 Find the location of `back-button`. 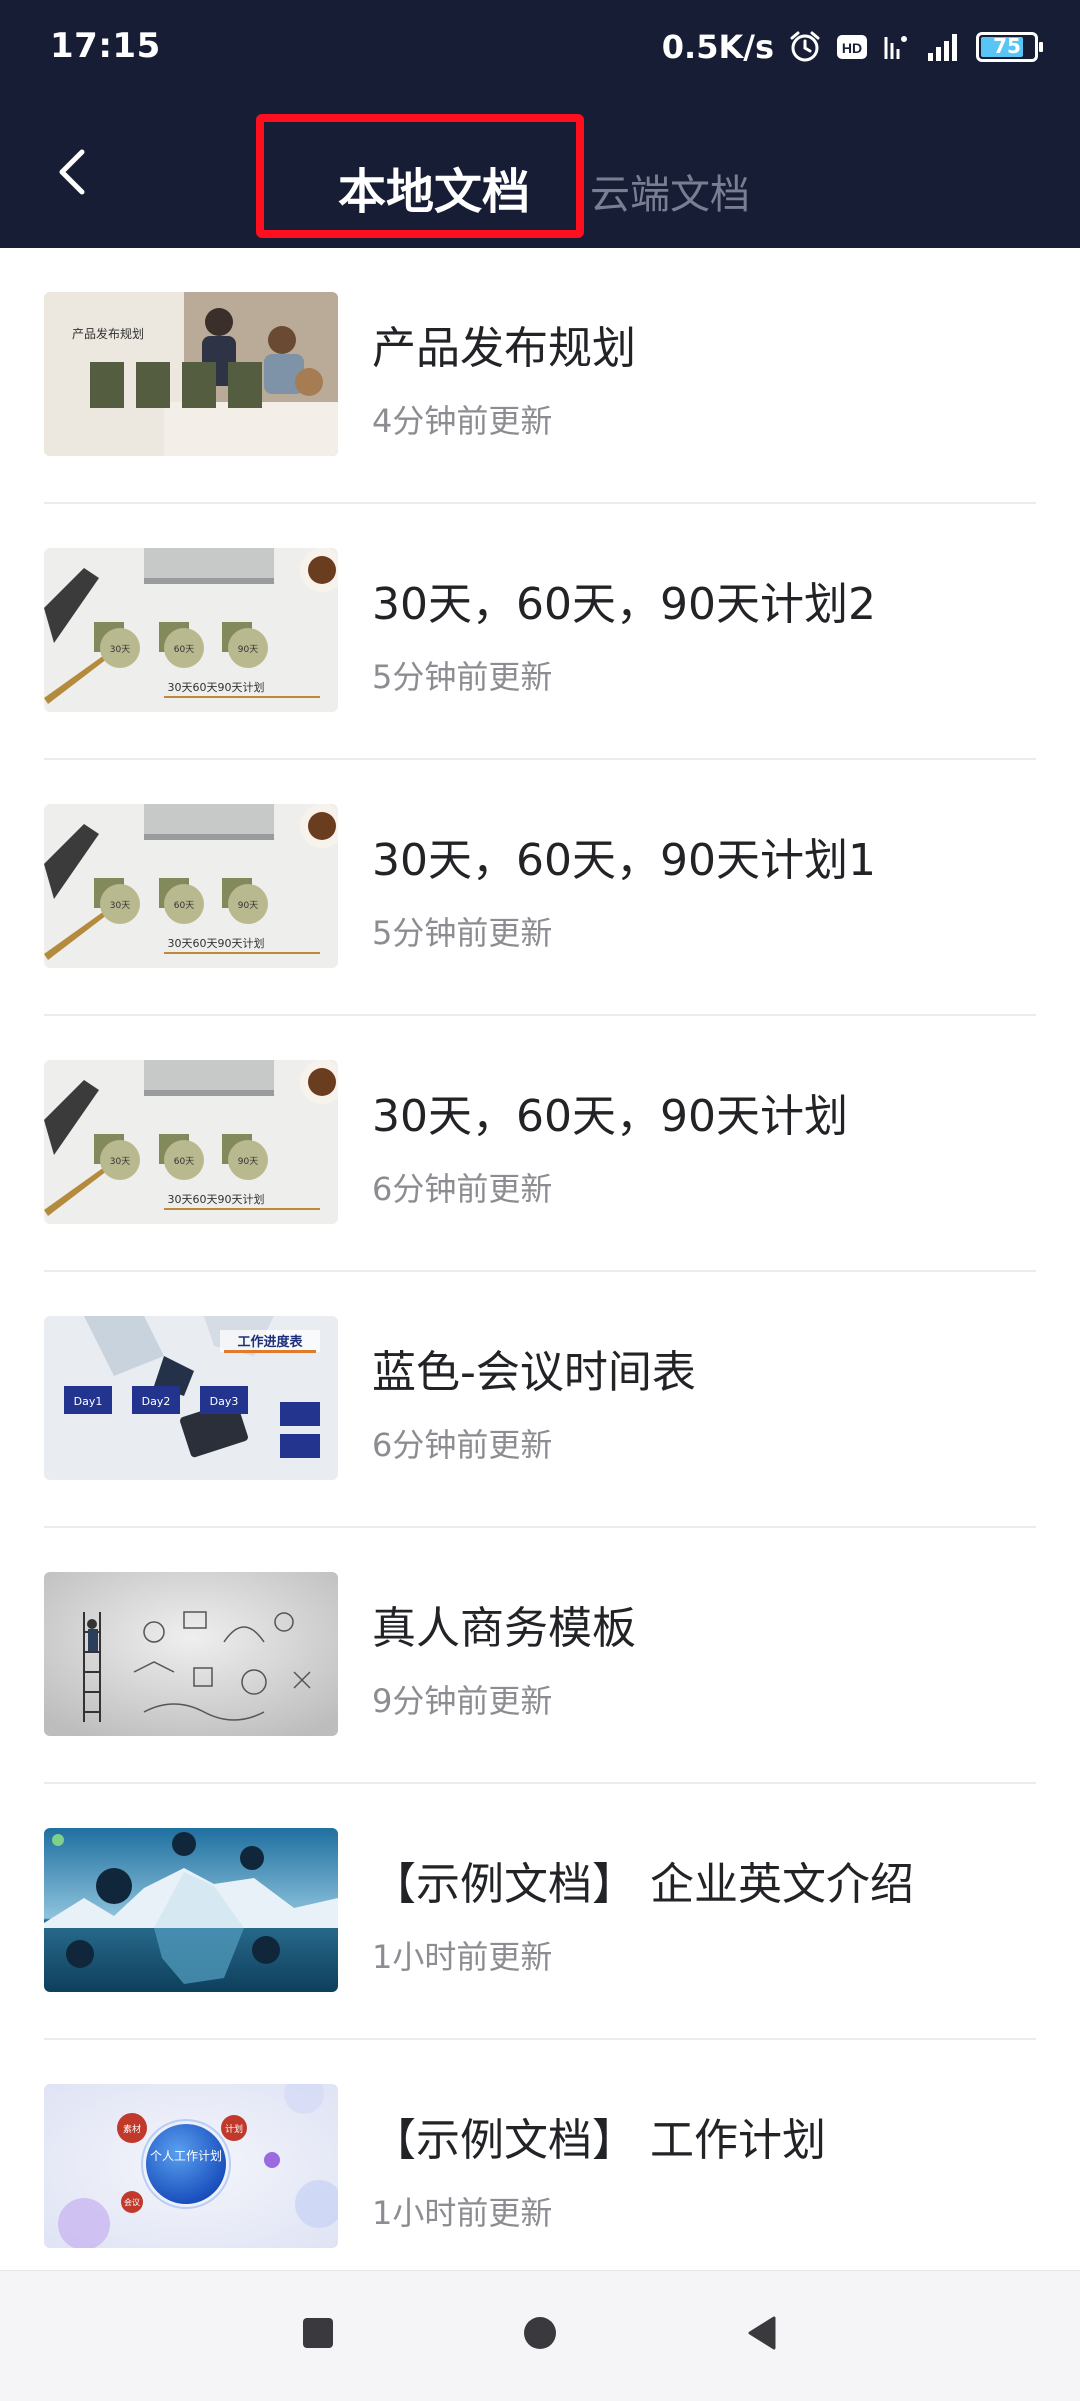

back-button is located at coordinates (72, 172).